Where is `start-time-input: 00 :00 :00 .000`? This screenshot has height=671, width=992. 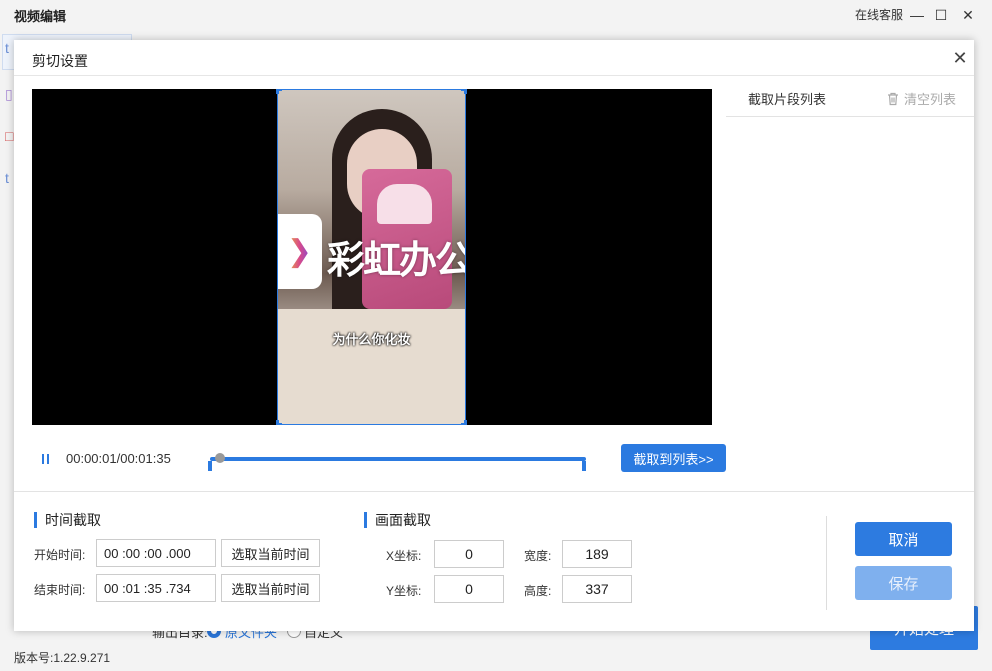
start-time-input: 00 :00 :00 .000 is located at coordinates (156, 553).